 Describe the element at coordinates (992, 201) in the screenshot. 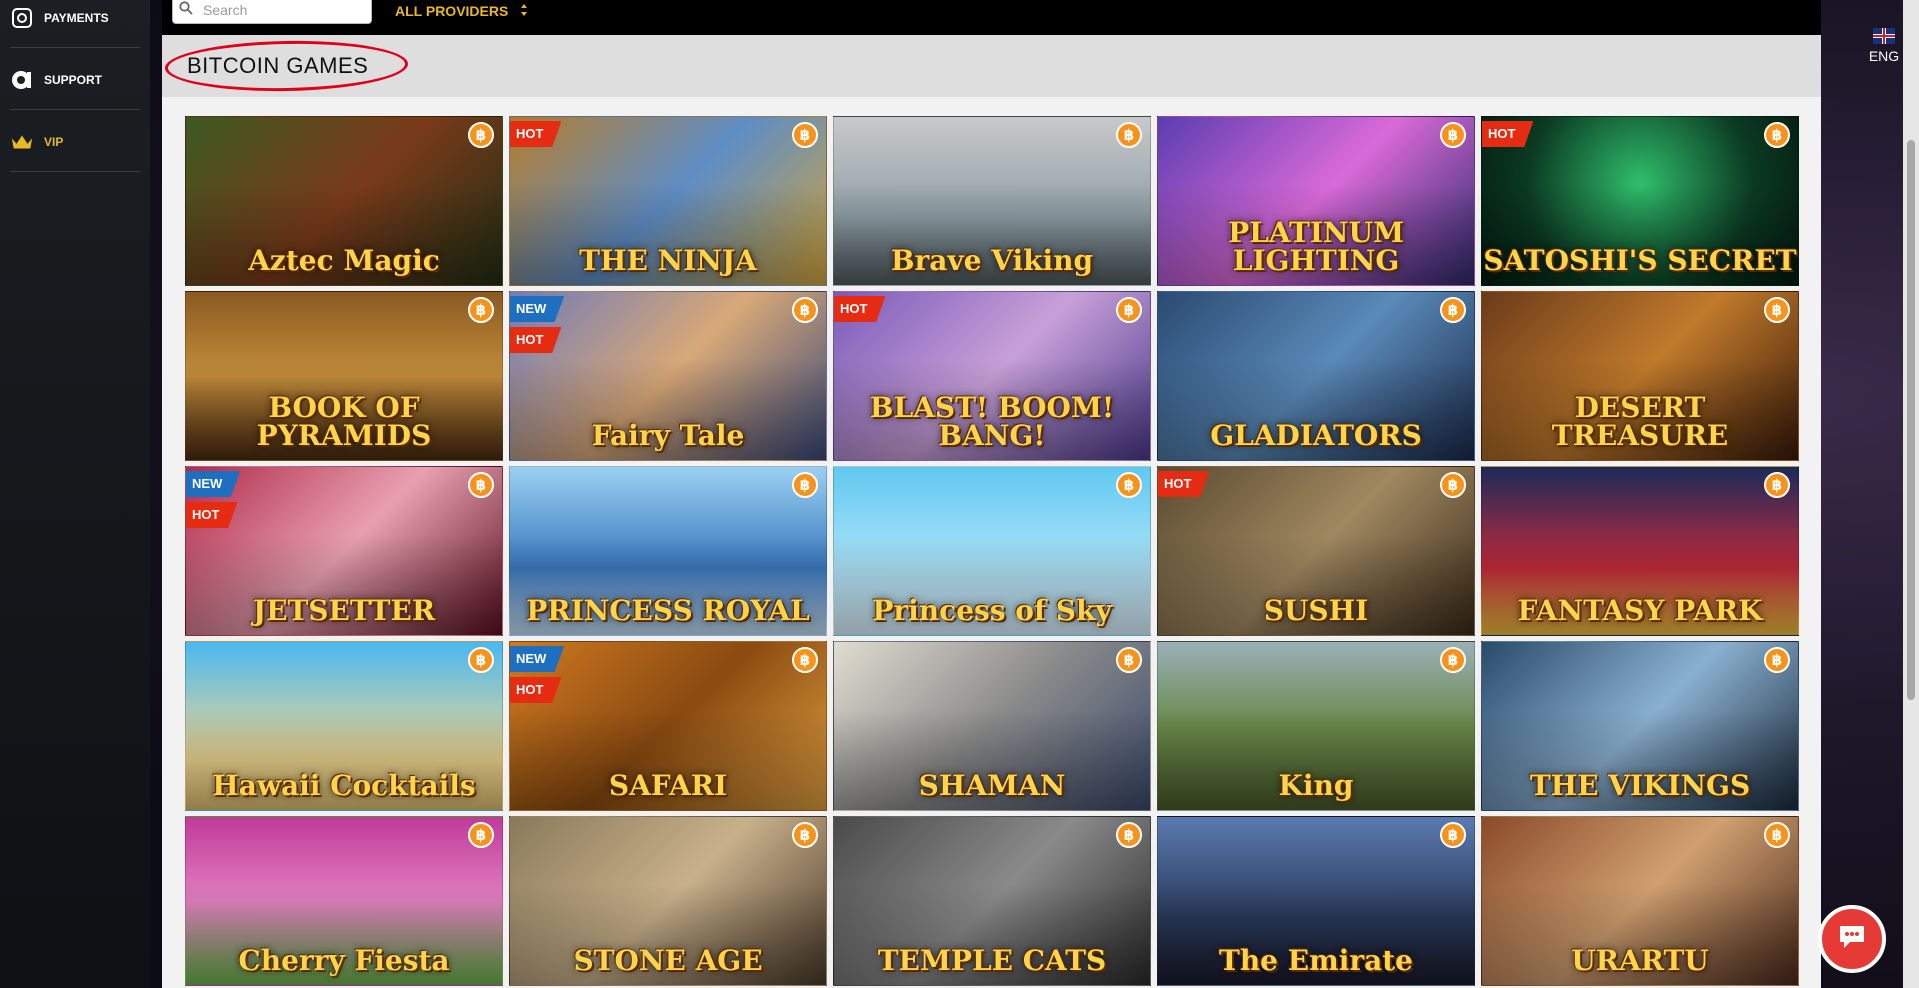

I see `game-tile: ฿ Brave Viking` at that location.